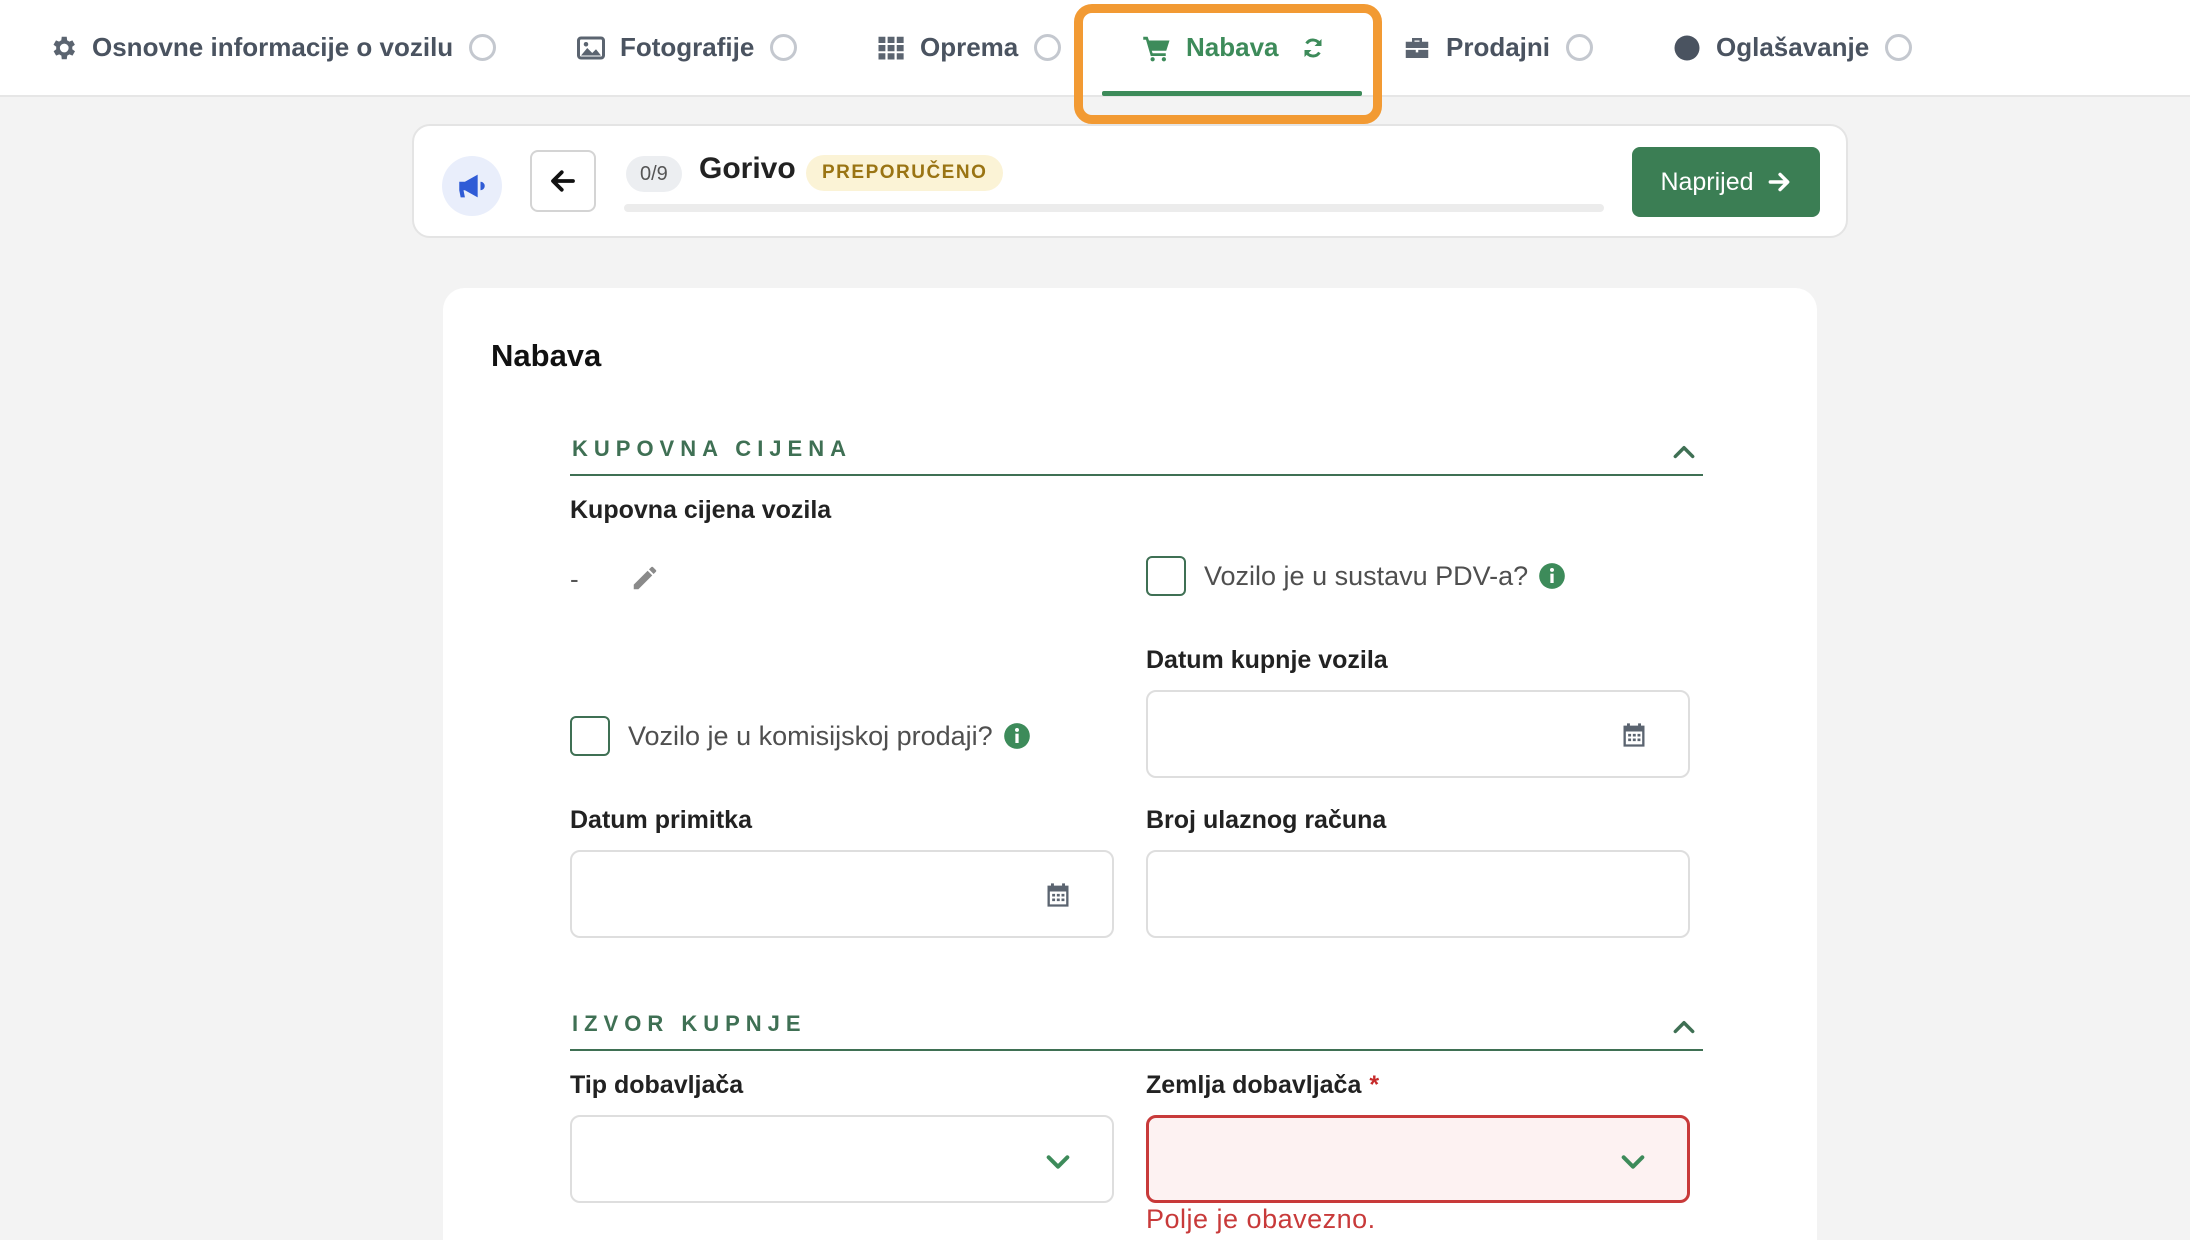  I want to click on required-asterisk: *, so click(1374, 1085).